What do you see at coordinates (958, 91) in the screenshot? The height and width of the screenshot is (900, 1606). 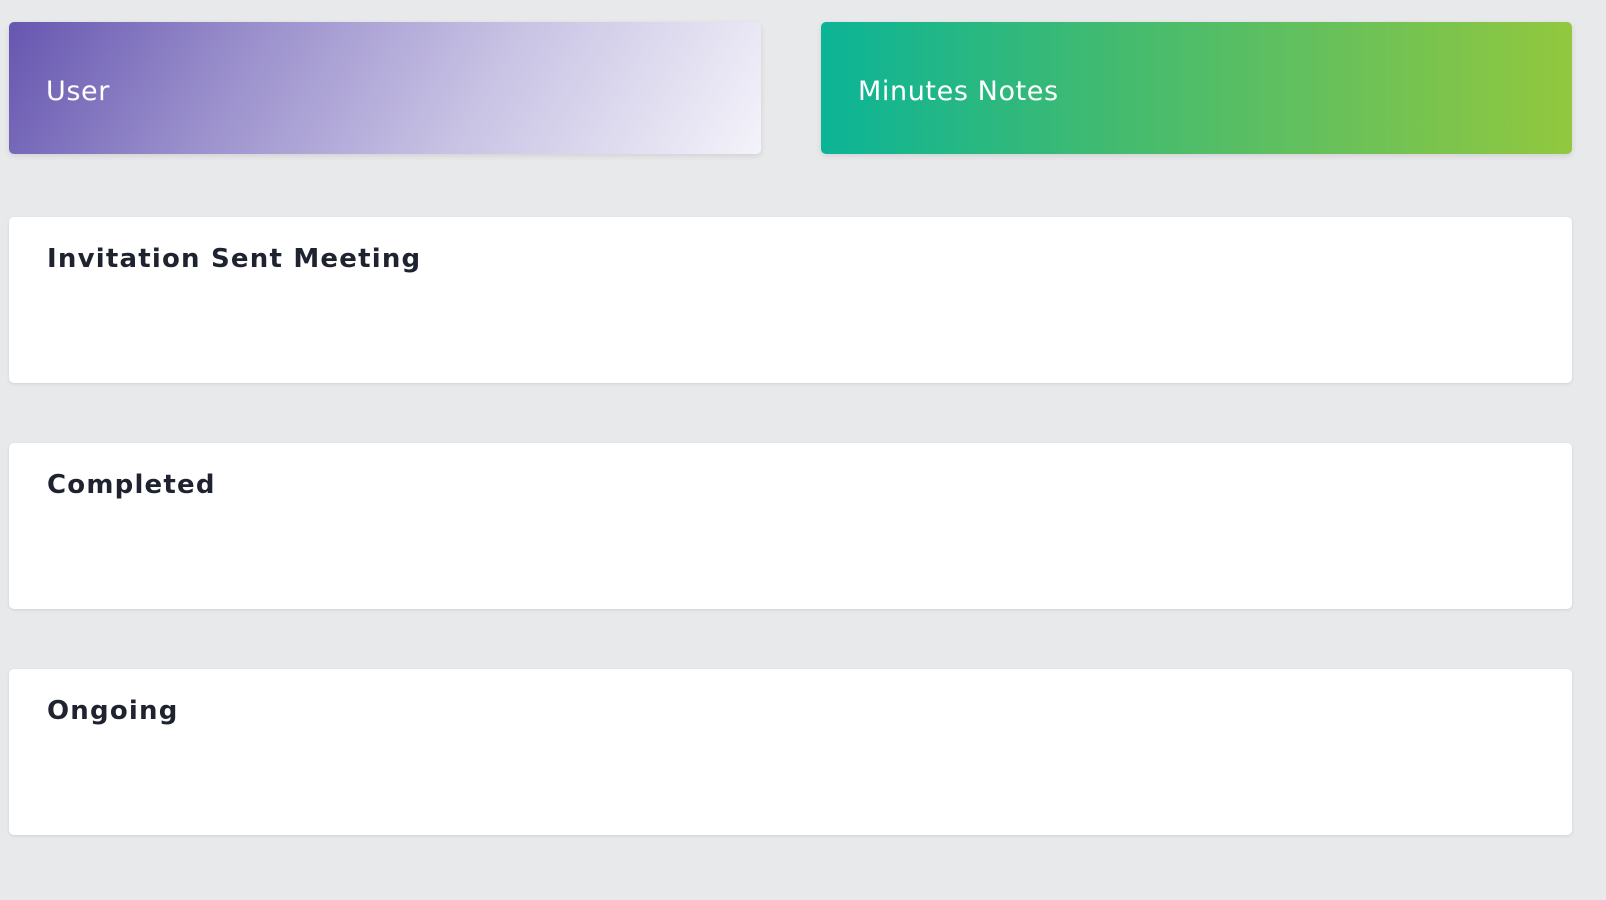 I see `minutes-notes-card-label: Minutes Notes` at bounding box center [958, 91].